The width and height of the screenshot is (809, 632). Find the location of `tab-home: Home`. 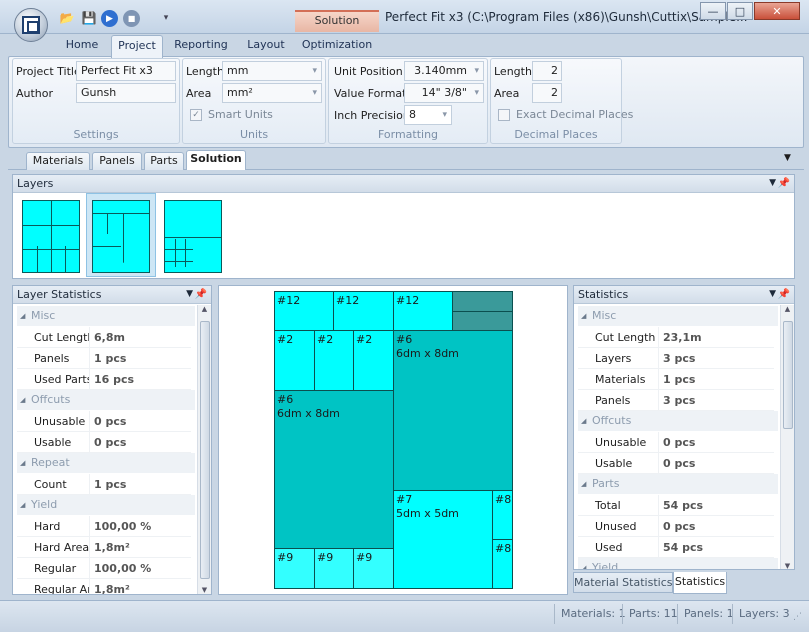

tab-home: Home is located at coordinates (82, 46).